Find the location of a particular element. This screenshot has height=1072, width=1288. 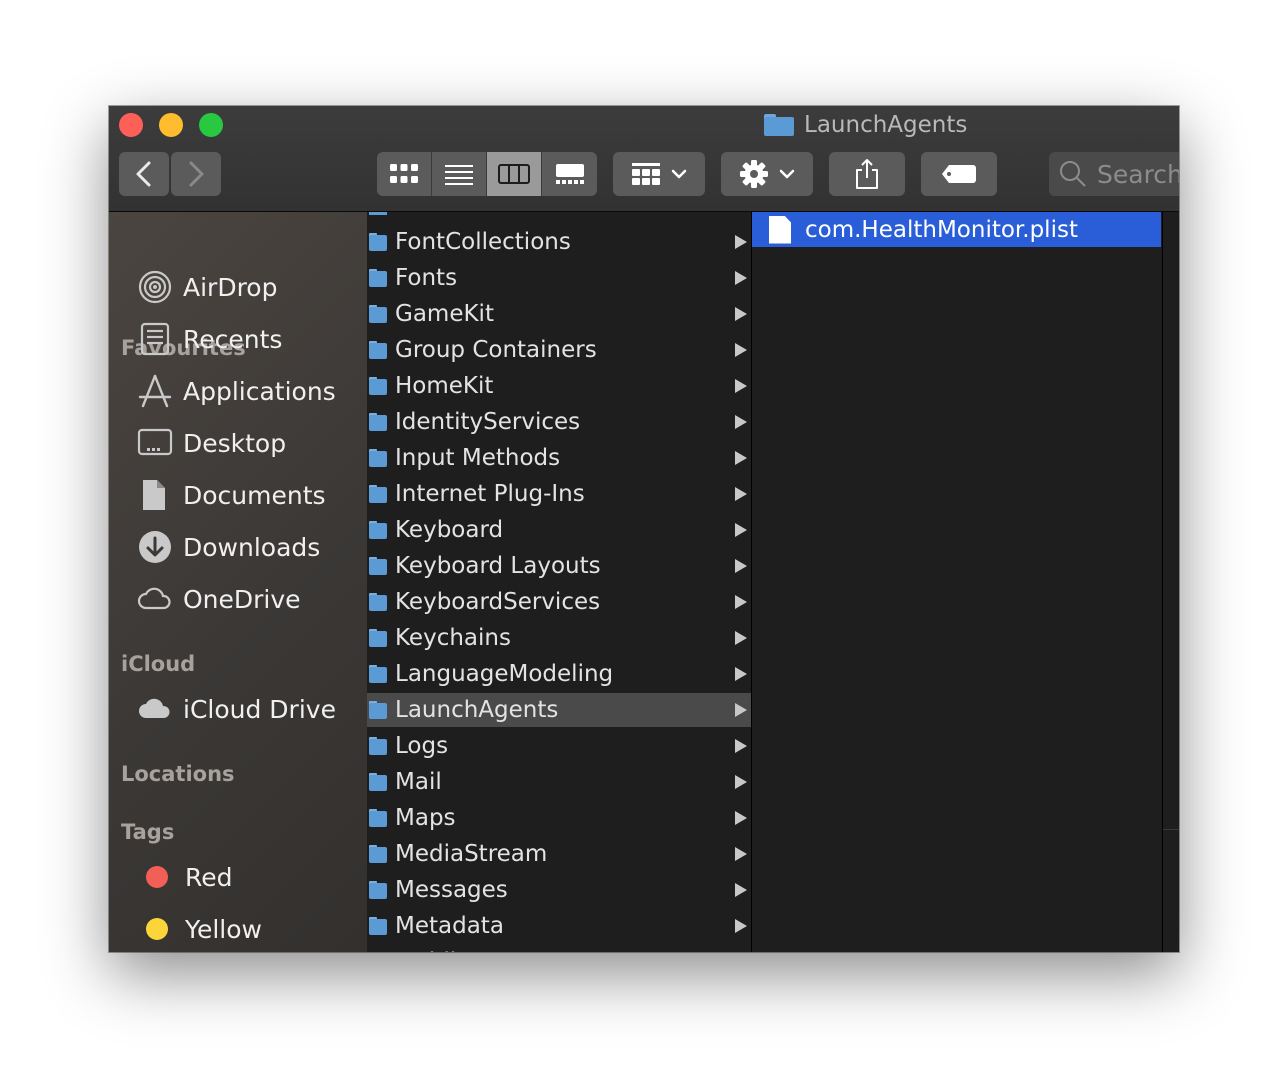

folder-name: LaunchAgents is located at coordinates (477, 710).